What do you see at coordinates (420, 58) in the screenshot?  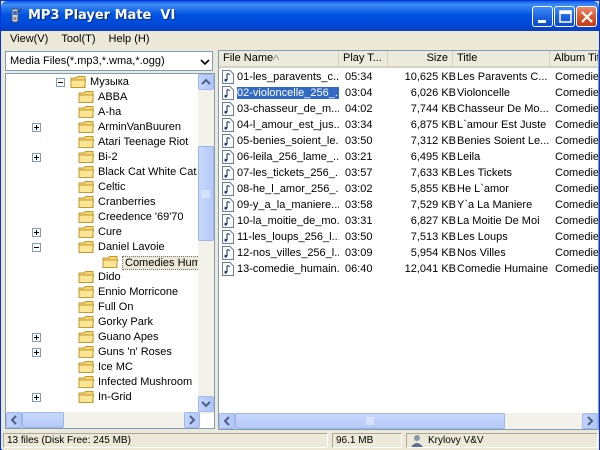 I see `column-header-size: Size` at bounding box center [420, 58].